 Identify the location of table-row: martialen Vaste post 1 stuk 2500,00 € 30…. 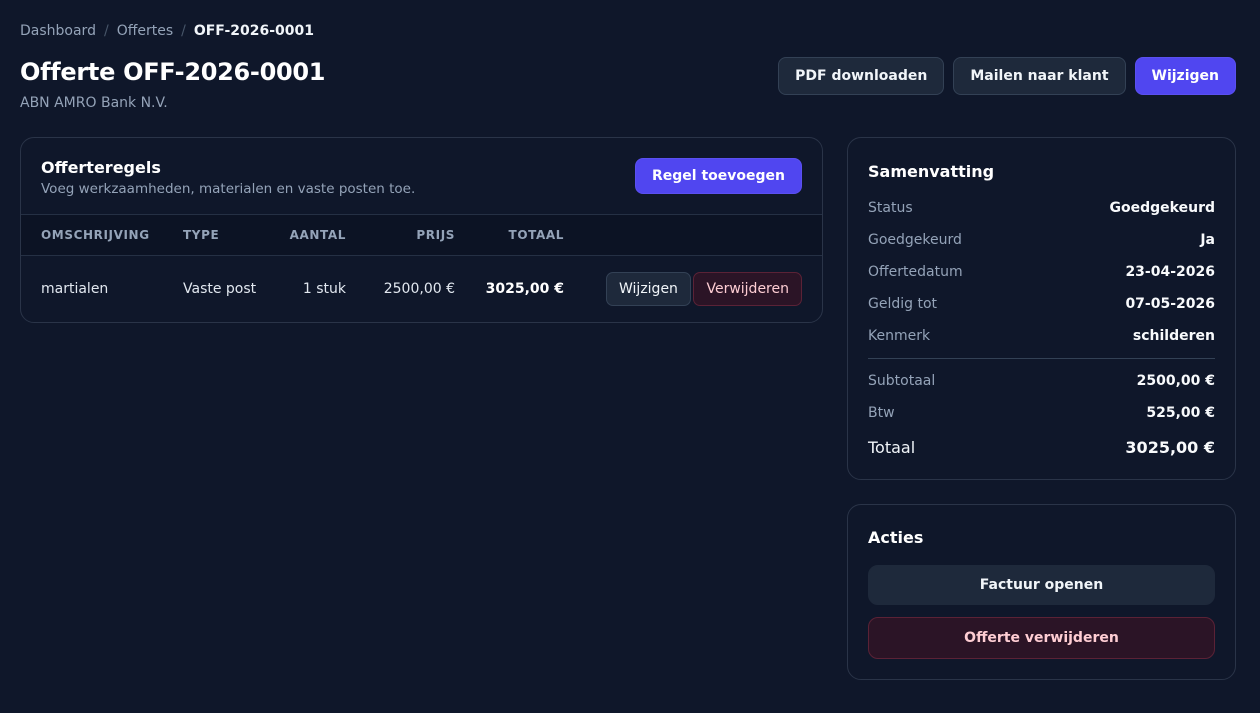
(421, 289).